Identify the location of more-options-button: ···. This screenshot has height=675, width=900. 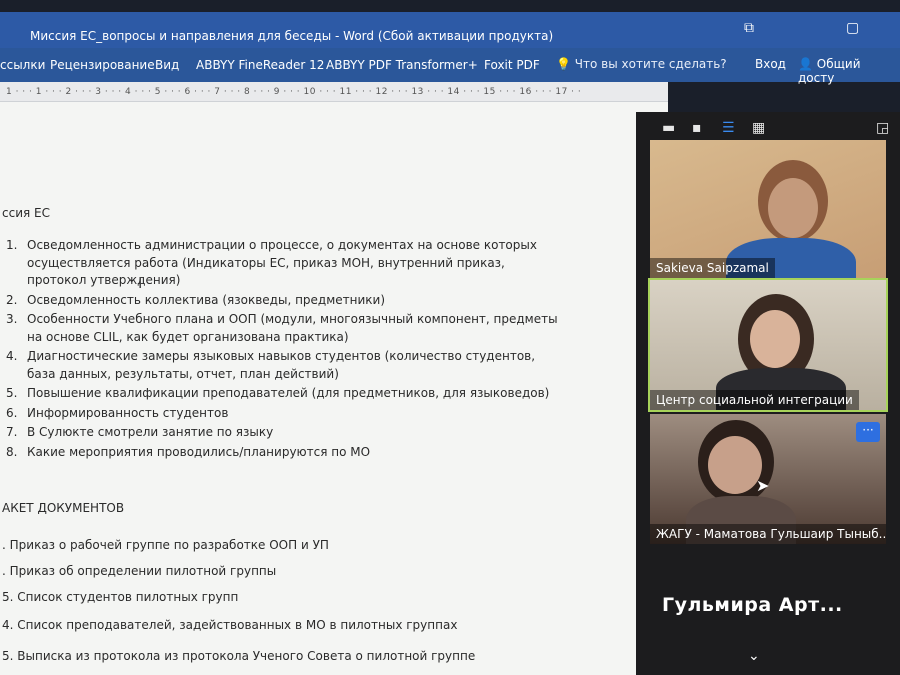
(868, 432).